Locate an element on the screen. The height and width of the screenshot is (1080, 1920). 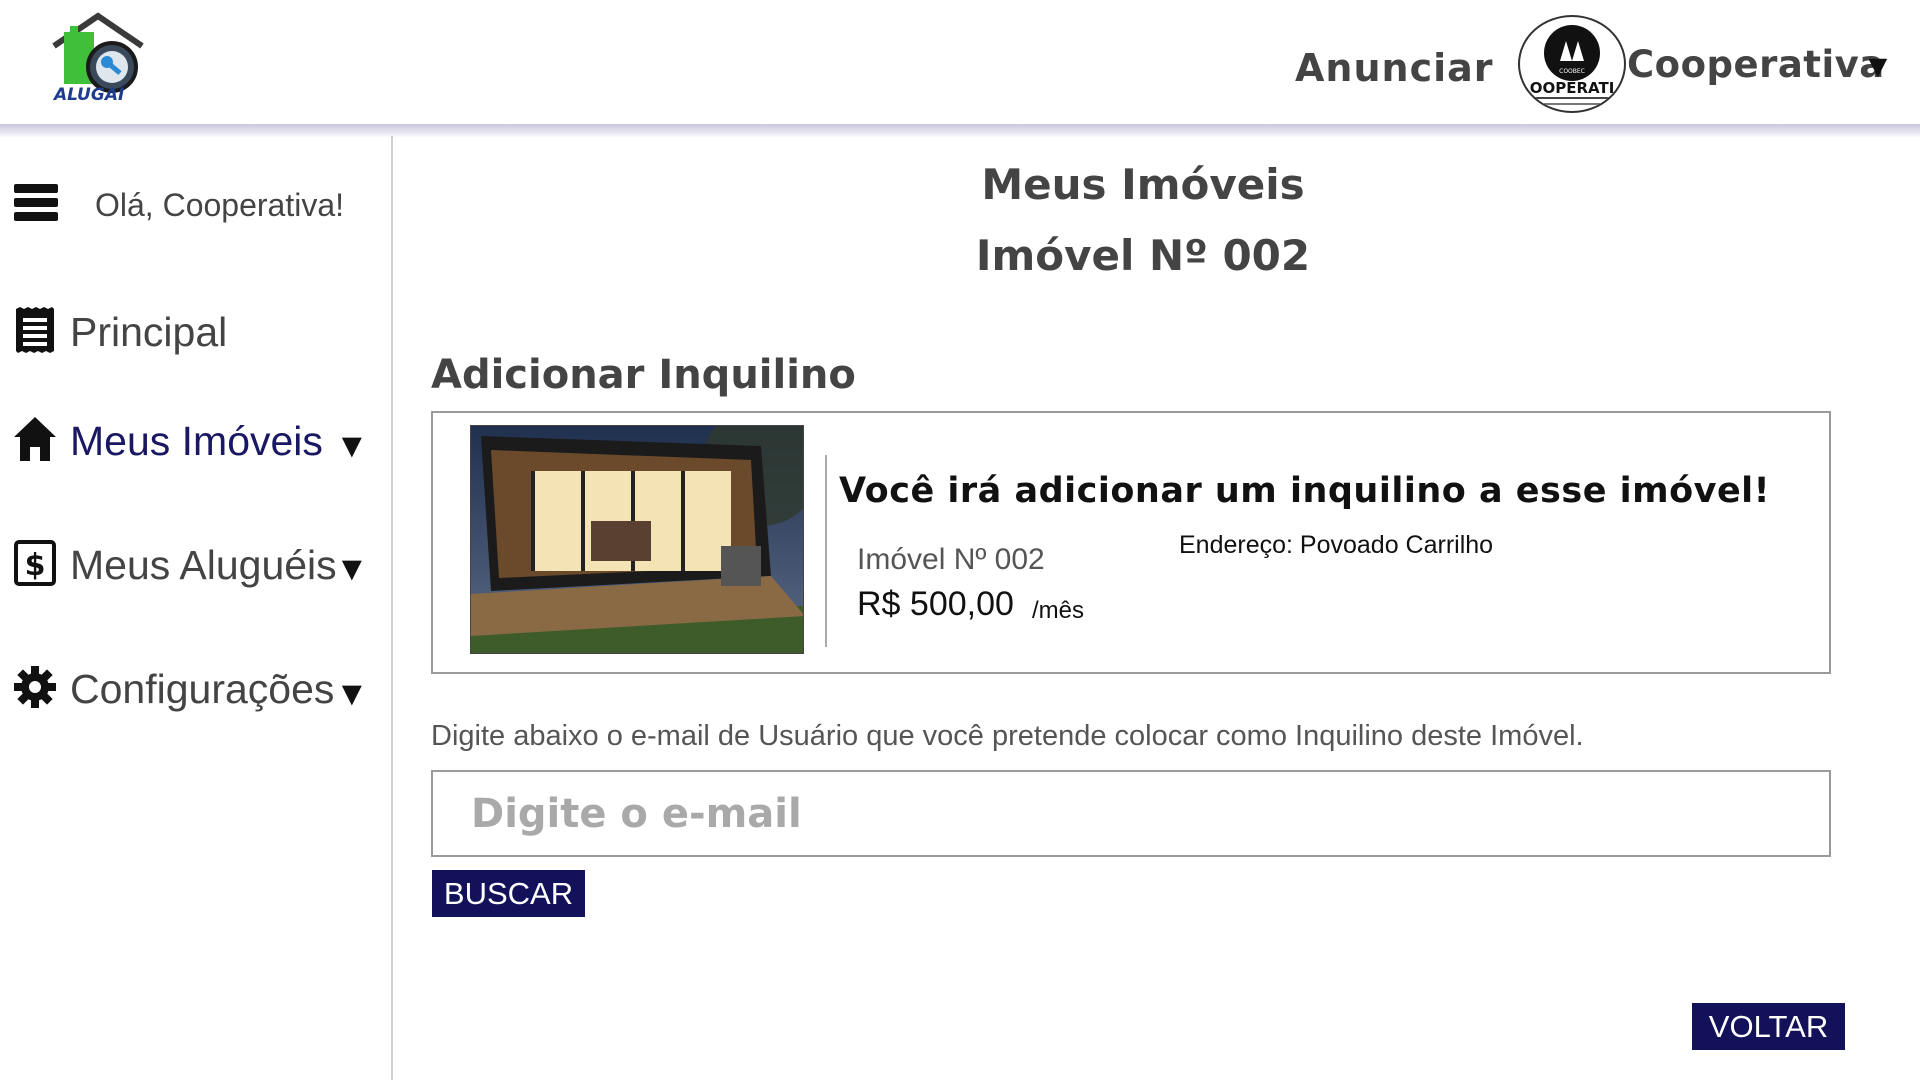
receipt-icon is located at coordinates (35, 332).